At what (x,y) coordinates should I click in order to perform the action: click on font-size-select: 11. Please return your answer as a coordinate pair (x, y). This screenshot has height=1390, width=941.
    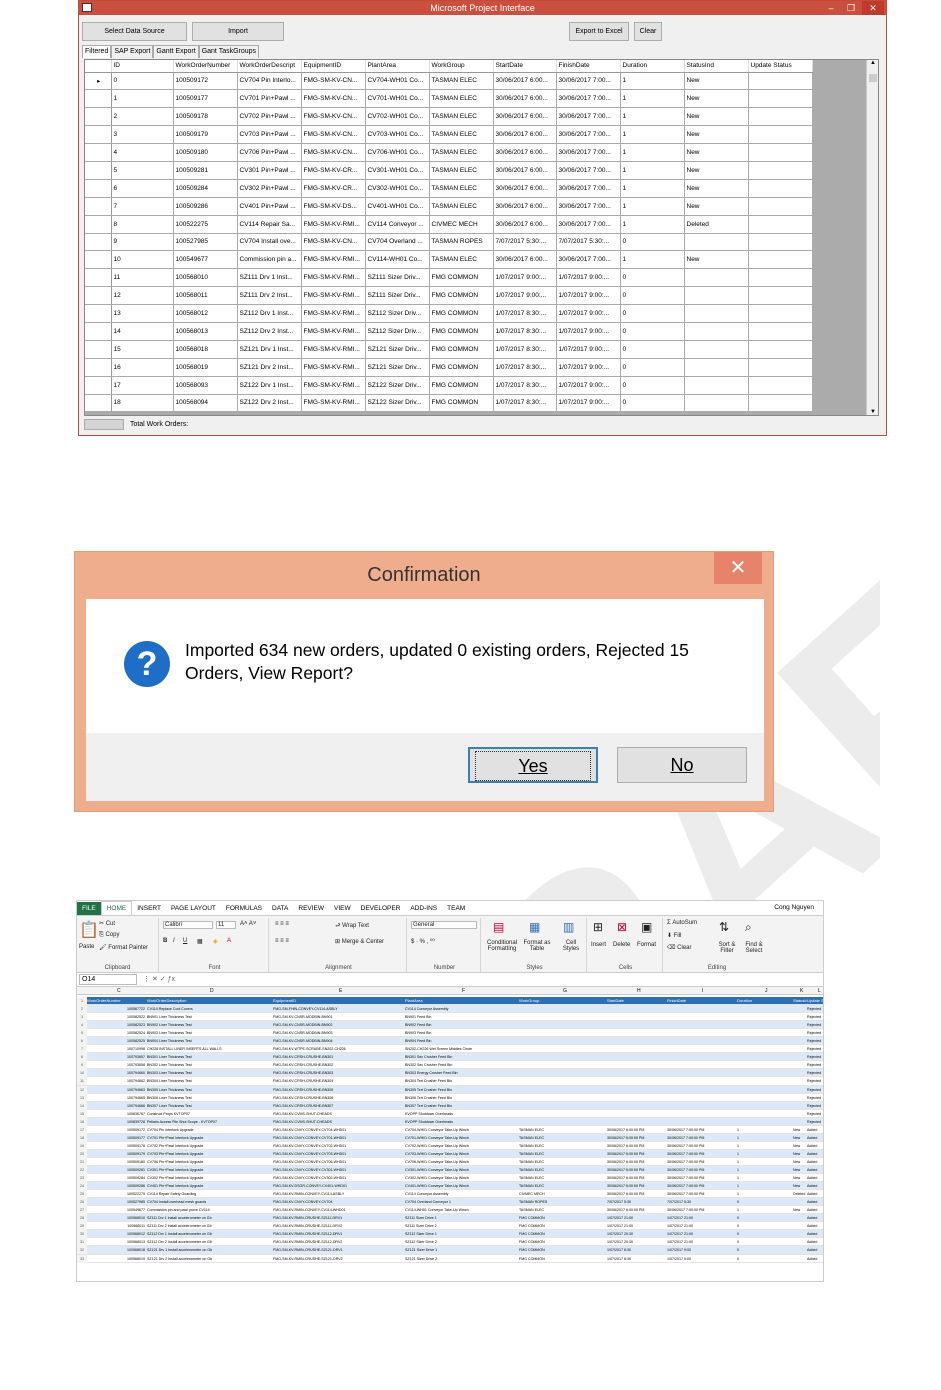
    Looking at the image, I should click on (226, 925).